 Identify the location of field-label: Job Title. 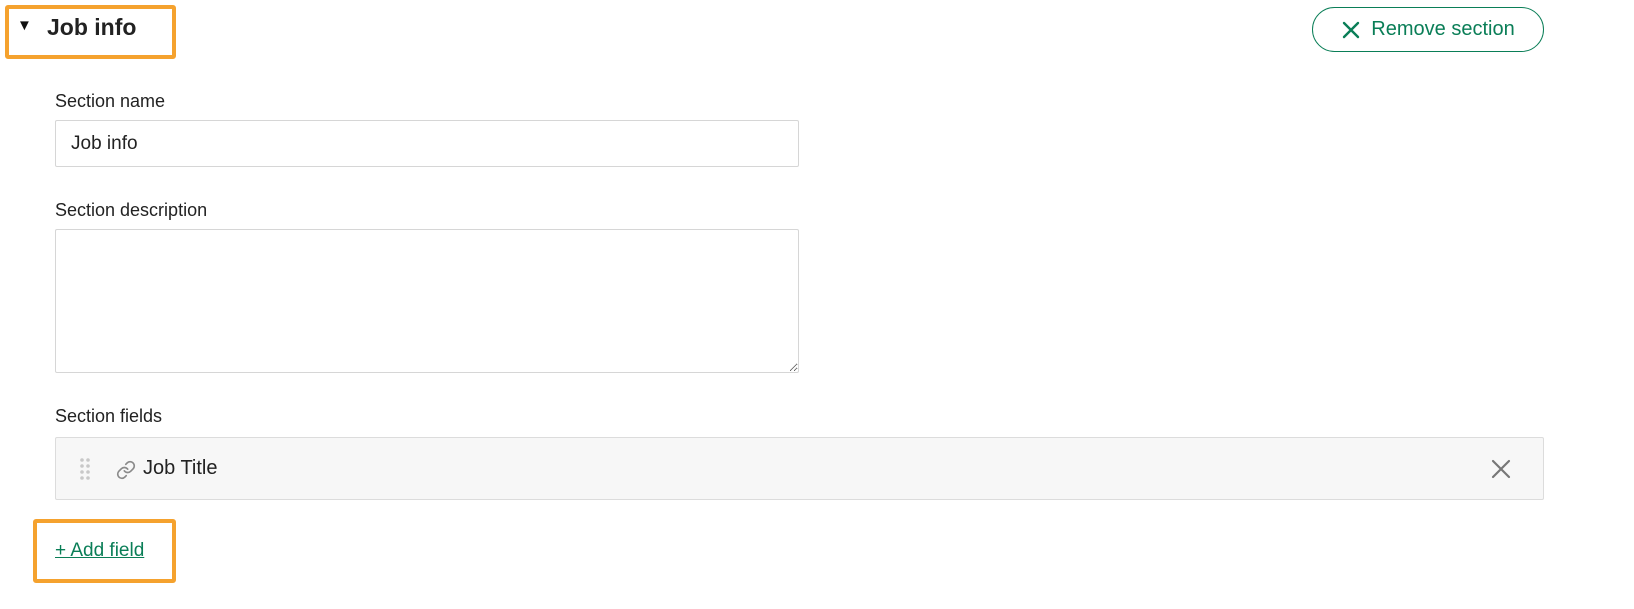
(180, 468).